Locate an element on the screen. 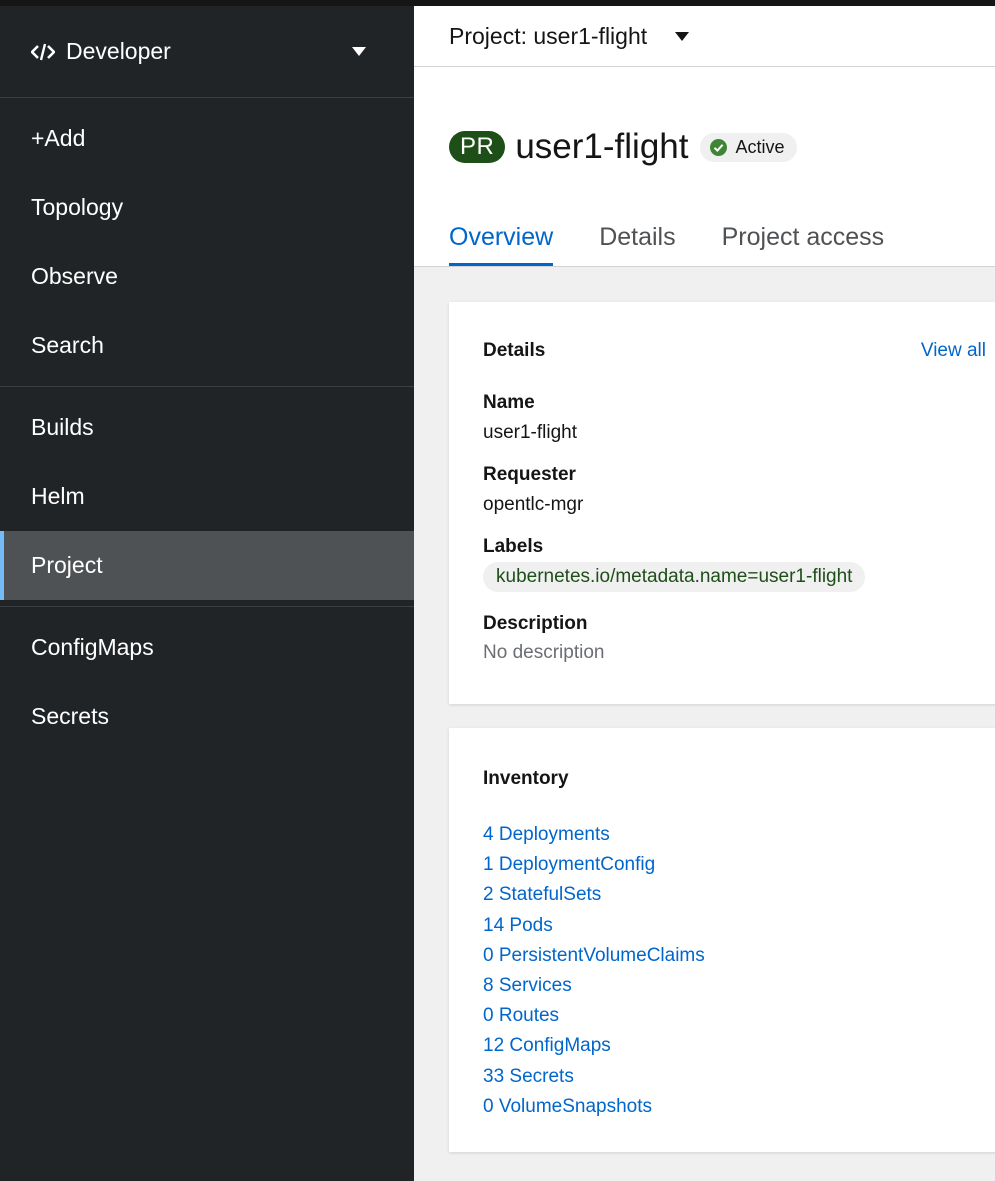 The width and height of the screenshot is (995, 1181). inventory-link-volumesnapshots: 0 VolumeSnapshots is located at coordinates (594, 1107).